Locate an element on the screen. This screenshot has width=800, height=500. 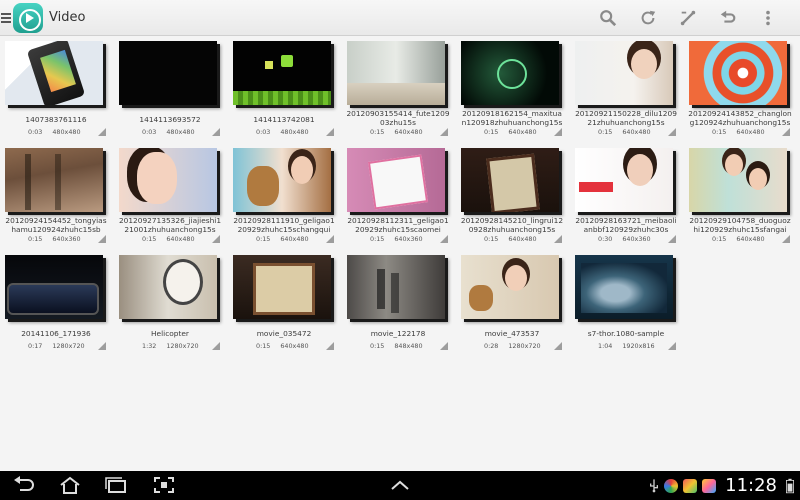
video-tile: 1414113742081 0:03 480x480 is located at coordinates (289, 93).